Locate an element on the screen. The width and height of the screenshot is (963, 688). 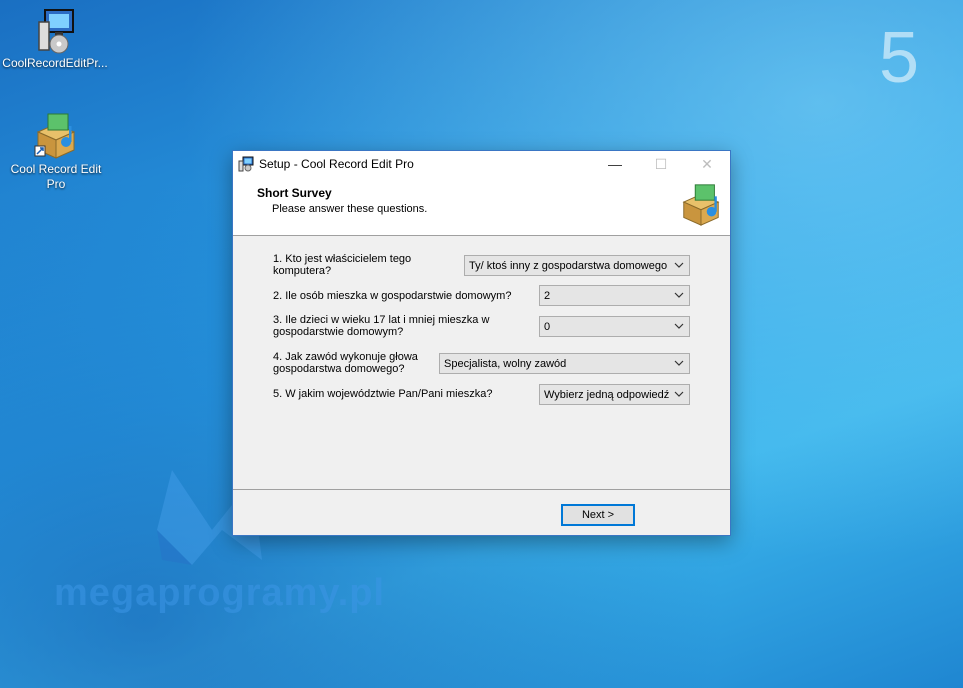
watermark-text: megaprogramy.pl is located at coordinates (220, 593).